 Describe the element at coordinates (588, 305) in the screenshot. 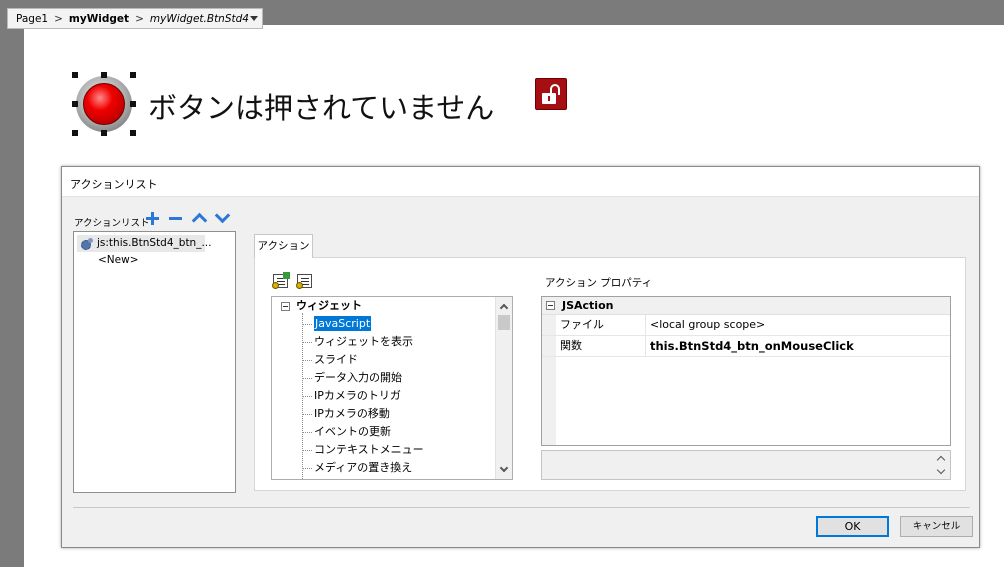

I see `property-category-label: JSAction` at that location.